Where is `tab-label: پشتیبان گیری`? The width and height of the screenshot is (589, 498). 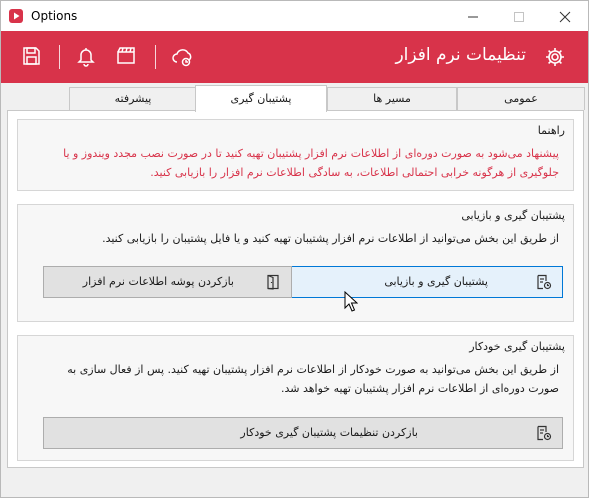
tab-label: پشتیبان گیری is located at coordinates (261, 98).